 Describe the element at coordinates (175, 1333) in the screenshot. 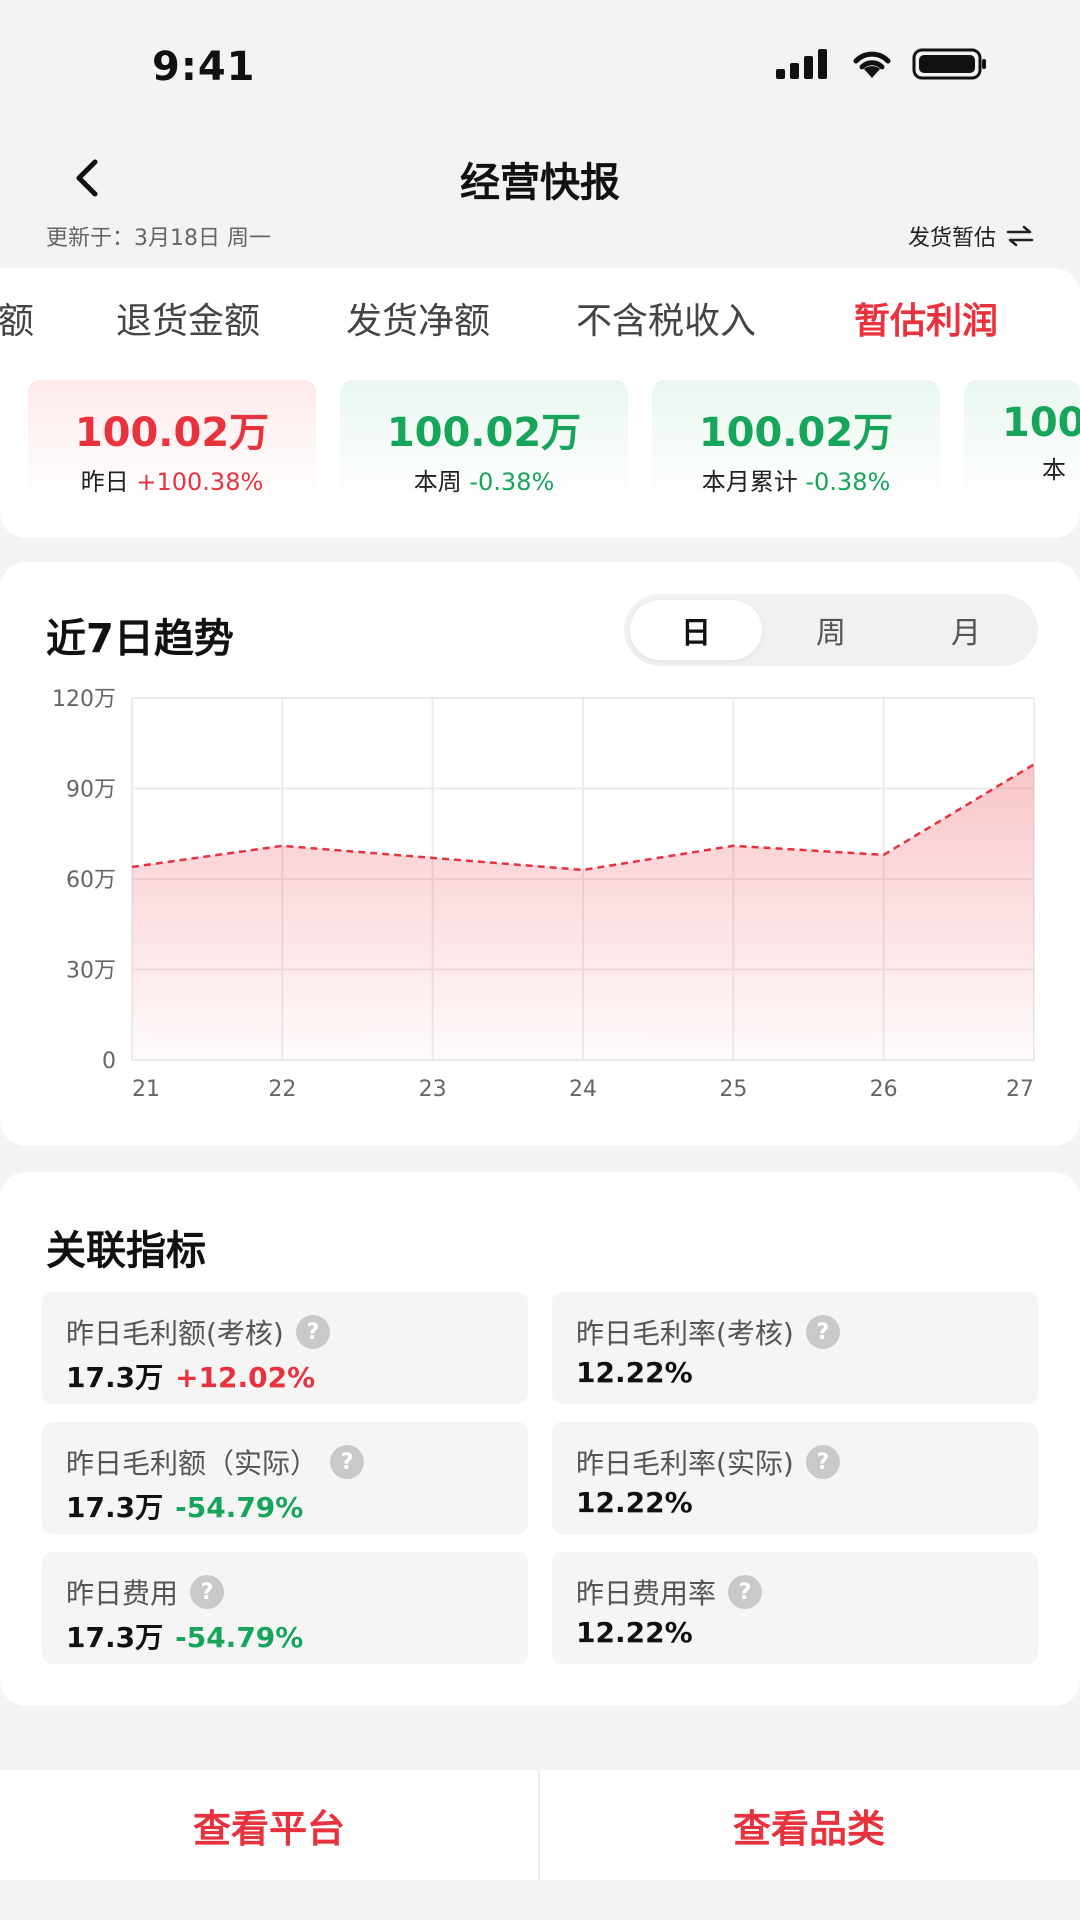

I see `related-metric-label-text: 昨日毛利额(考核)` at that location.